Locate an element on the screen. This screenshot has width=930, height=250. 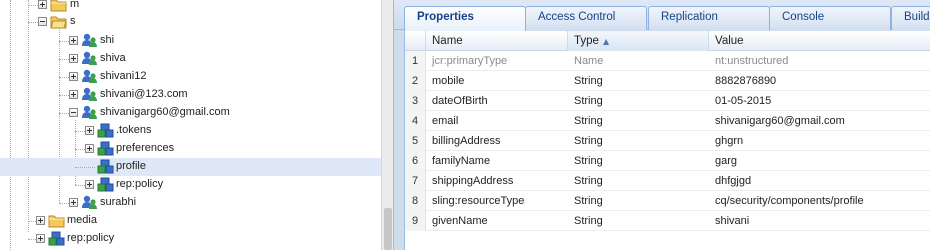
column-header-value: Value is located at coordinates (819, 41).